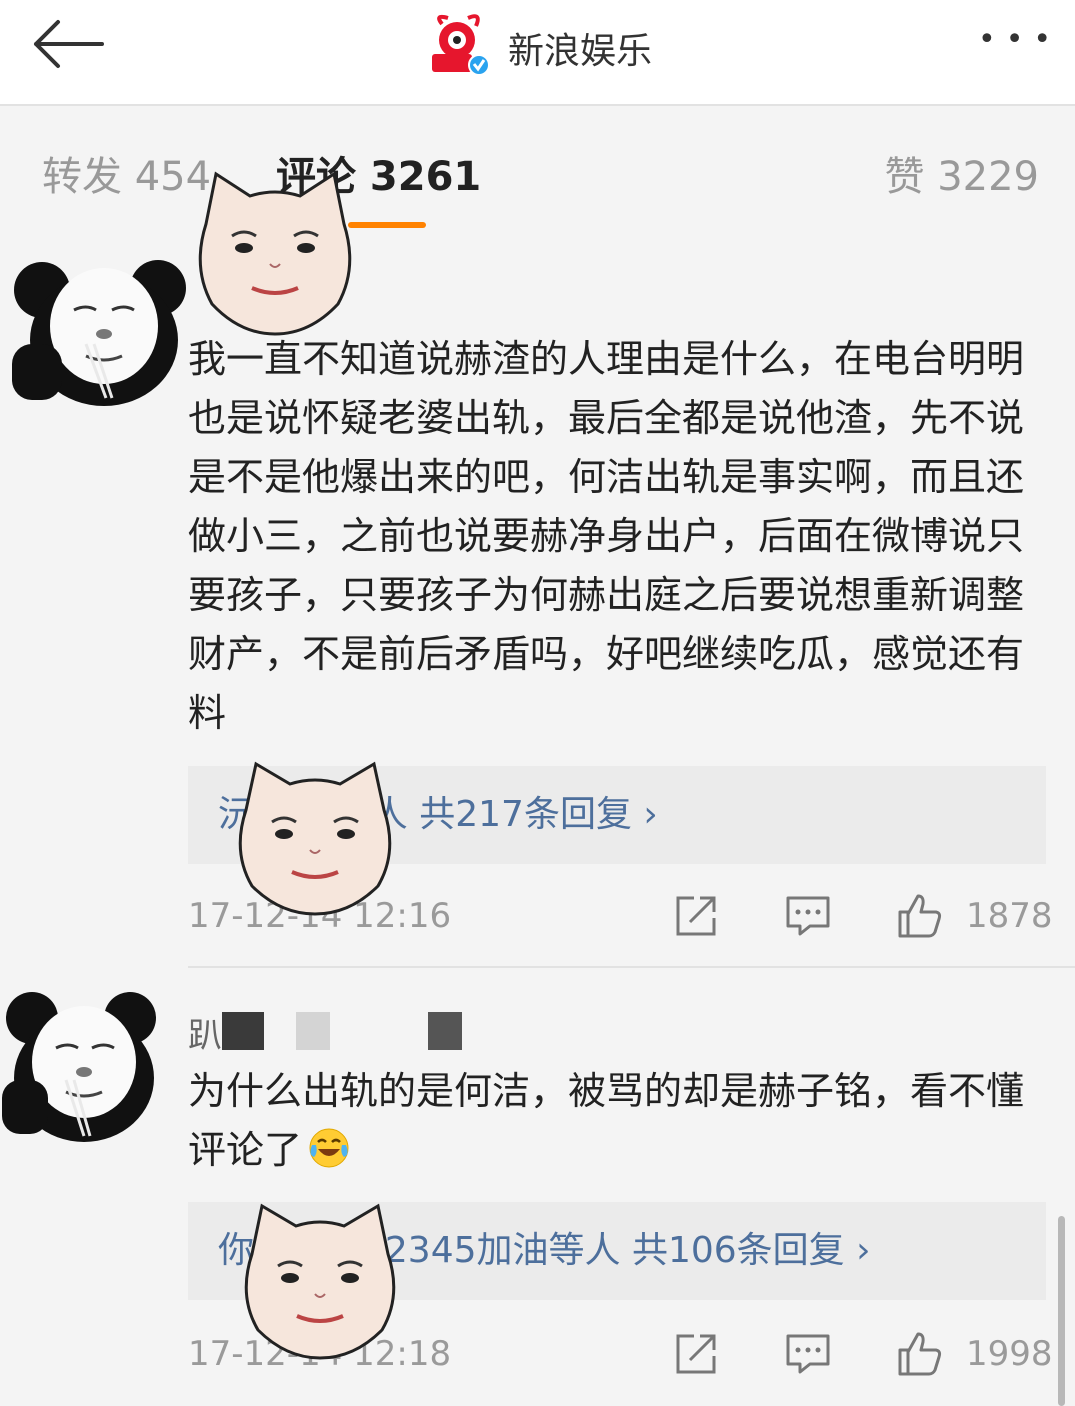 This screenshot has width=1075, height=1406. I want to click on page-title: 新浪娱乐, so click(580, 51).